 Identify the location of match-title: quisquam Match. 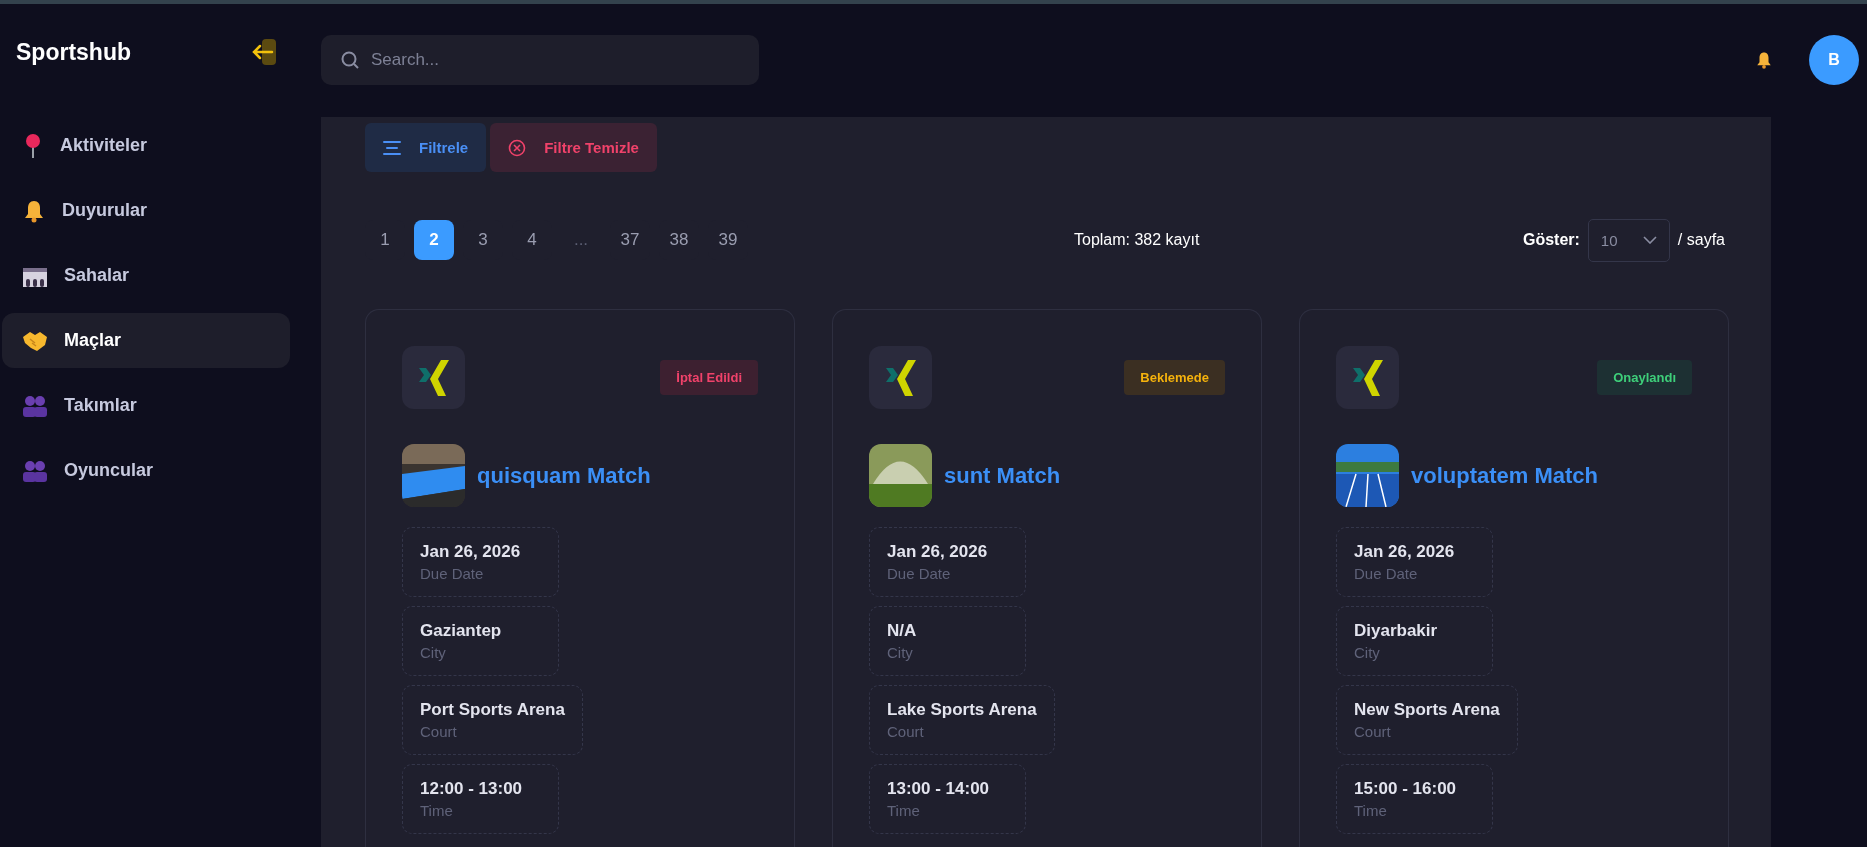
(564, 475).